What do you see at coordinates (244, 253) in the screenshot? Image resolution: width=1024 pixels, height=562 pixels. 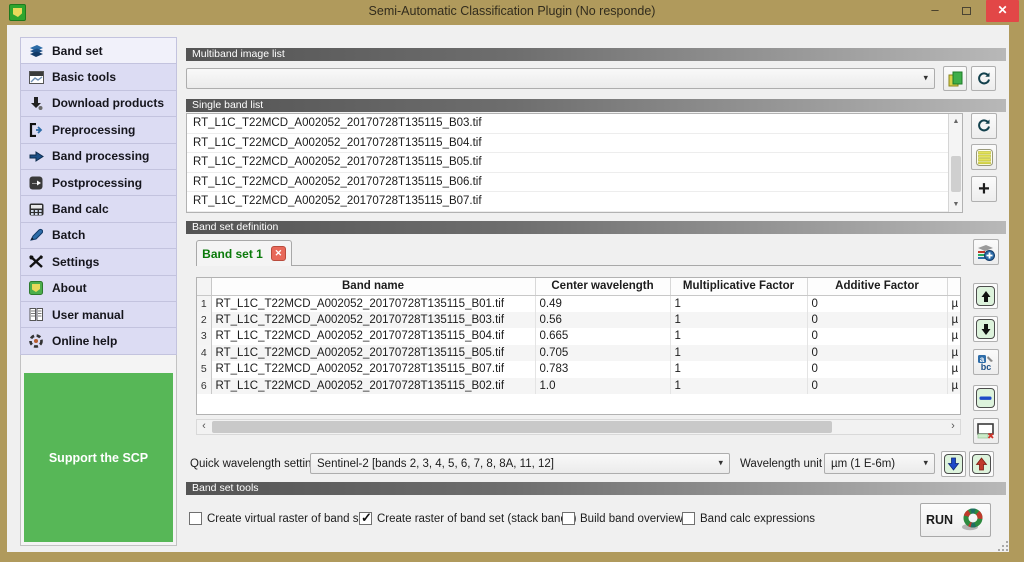 I see `tab-band-set-1: Band set 1 ✕` at bounding box center [244, 253].